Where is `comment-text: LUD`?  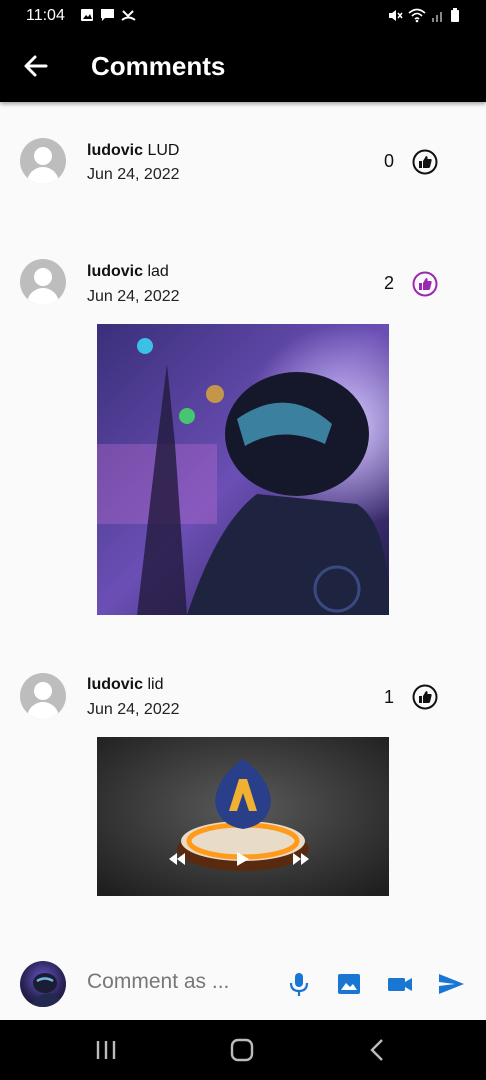 comment-text: LUD is located at coordinates (163, 150).